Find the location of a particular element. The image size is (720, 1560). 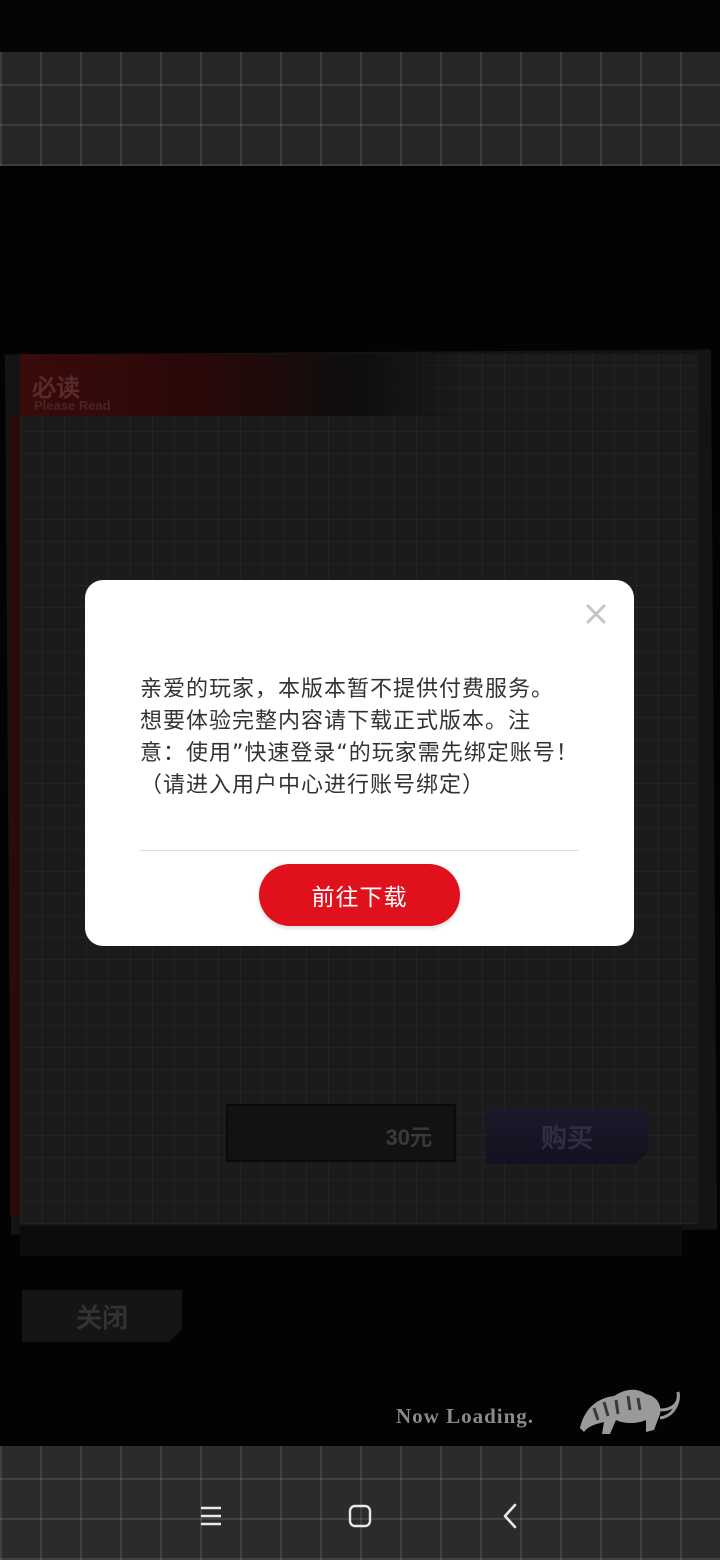

must-read-subtitle: Please Read is located at coordinates (72, 405).